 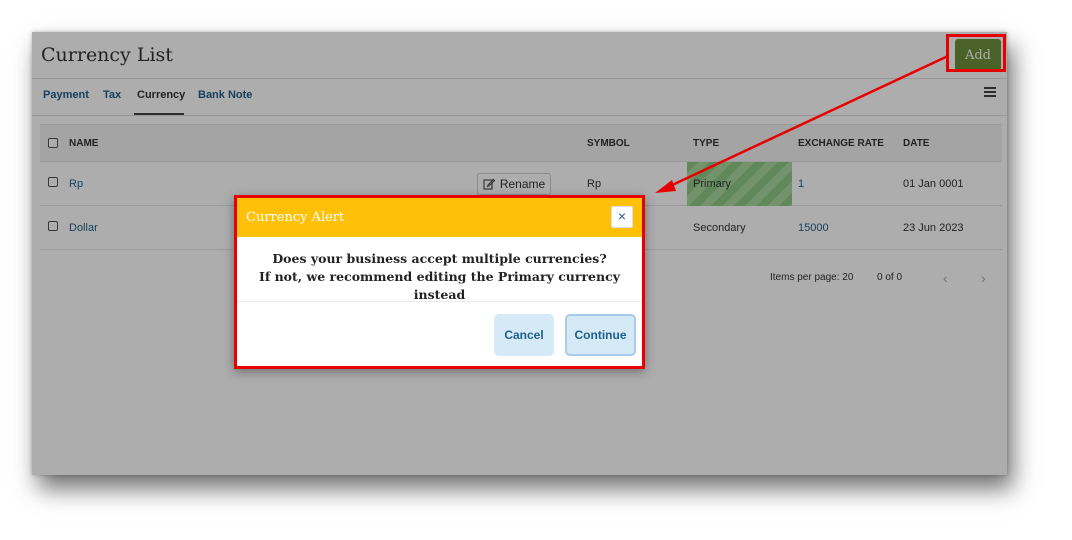 What do you see at coordinates (524, 335) in the screenshot?
I see `cancel-button: Cancel` at bounding box center [524, 335].